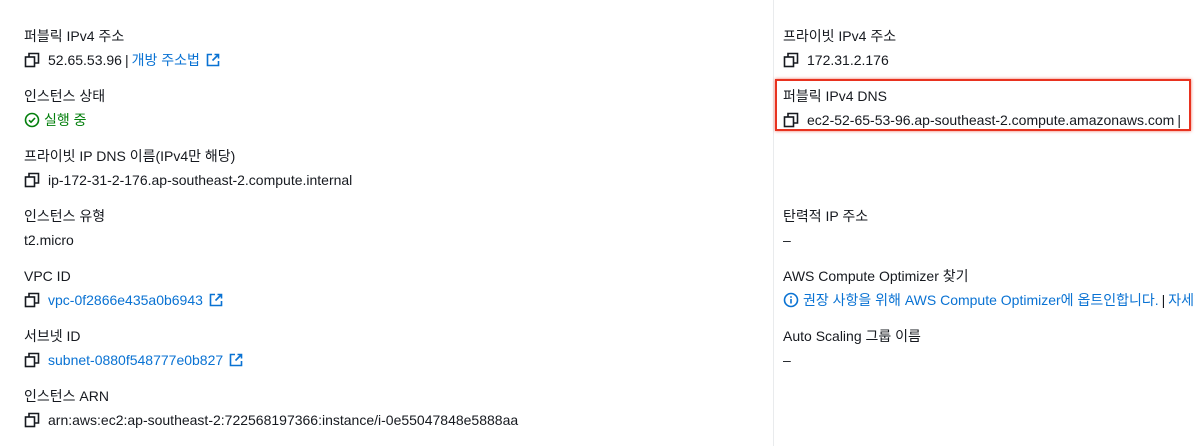 The image size is (1195, 446). Describe the element at coordinates (852, 336) in the screenshot. I see `auto-scaling-label: Auto Scaling 그룹 이름` at that location.